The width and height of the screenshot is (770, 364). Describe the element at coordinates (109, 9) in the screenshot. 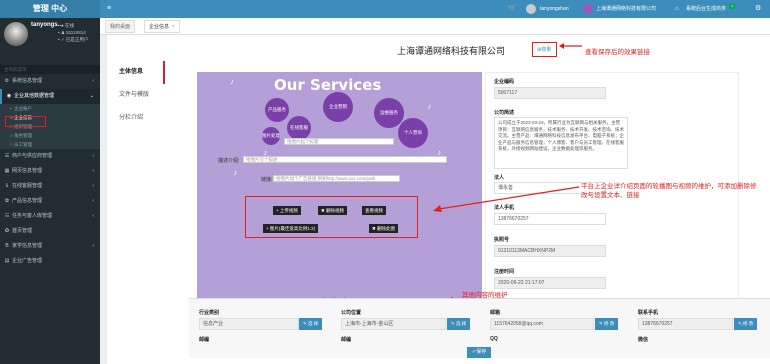

I see `menu-toggle-icon: ≡` at that location.